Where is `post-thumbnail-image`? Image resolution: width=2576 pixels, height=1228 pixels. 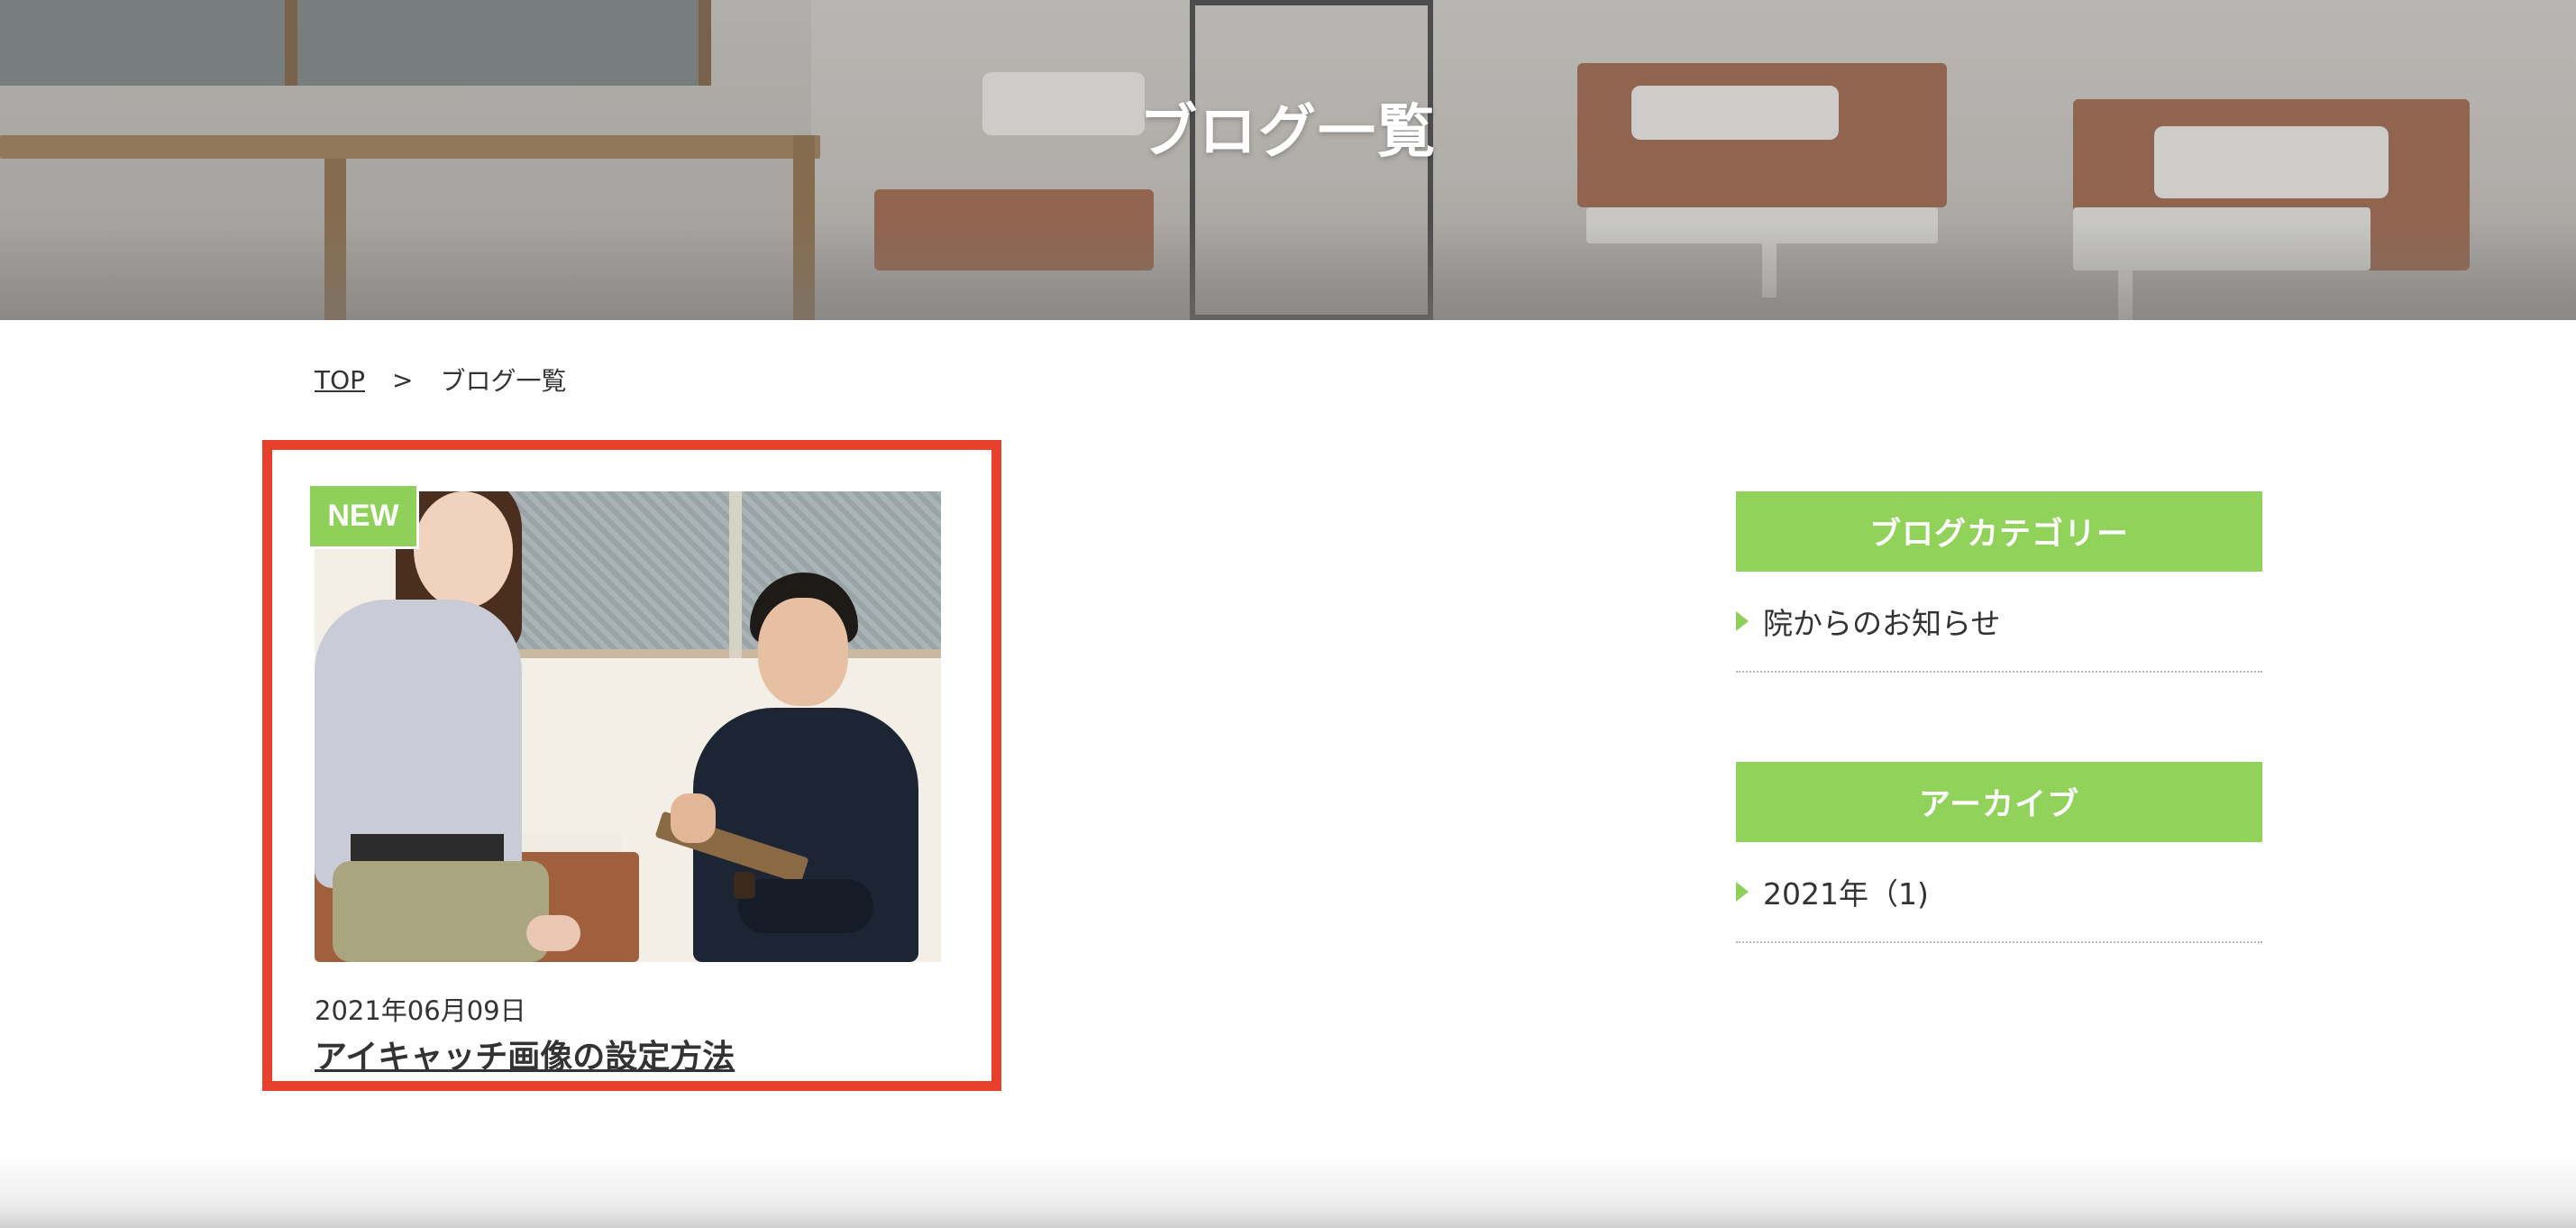
post-thumbnail-image is located at coordinates (628, 726).